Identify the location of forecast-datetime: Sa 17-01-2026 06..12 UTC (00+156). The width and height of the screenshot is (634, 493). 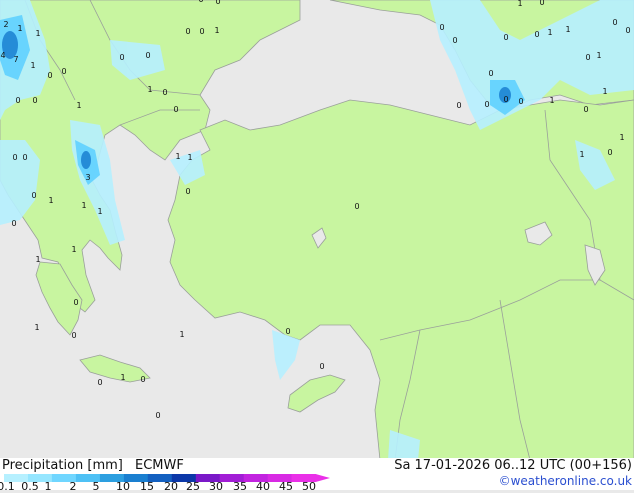
(513, 465).